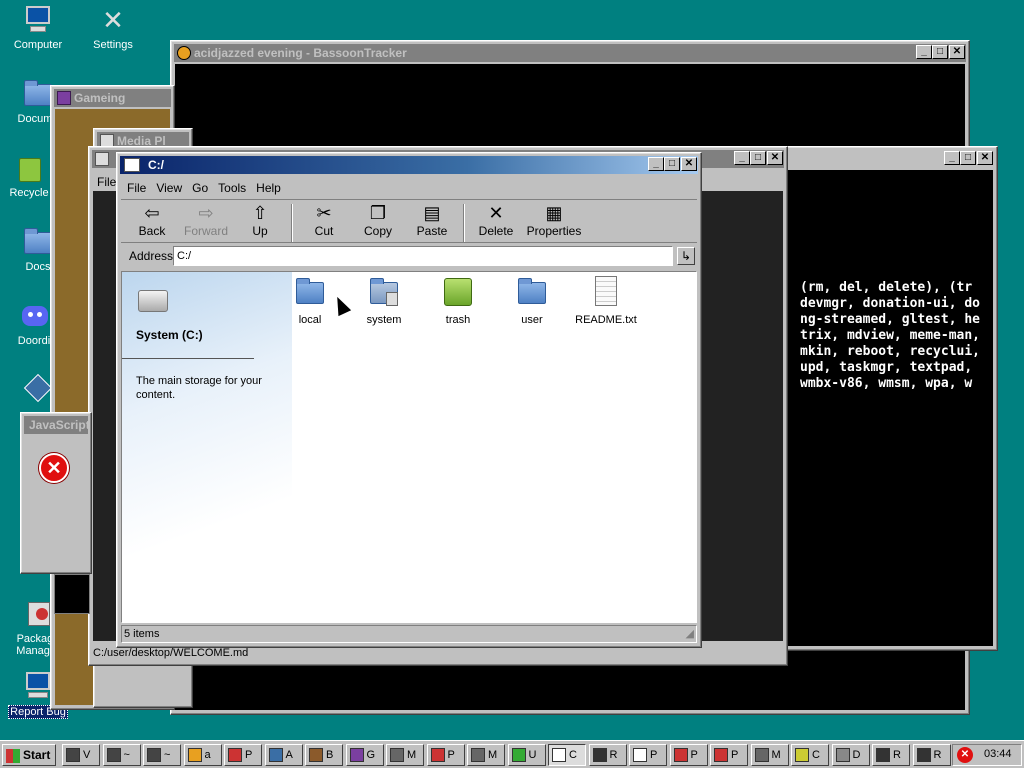 The width and height of the screenshot is (1024, 768). I want to click on tracker-titlebar: acidjazzed evening - BassoonTracker, so click(570, 53).